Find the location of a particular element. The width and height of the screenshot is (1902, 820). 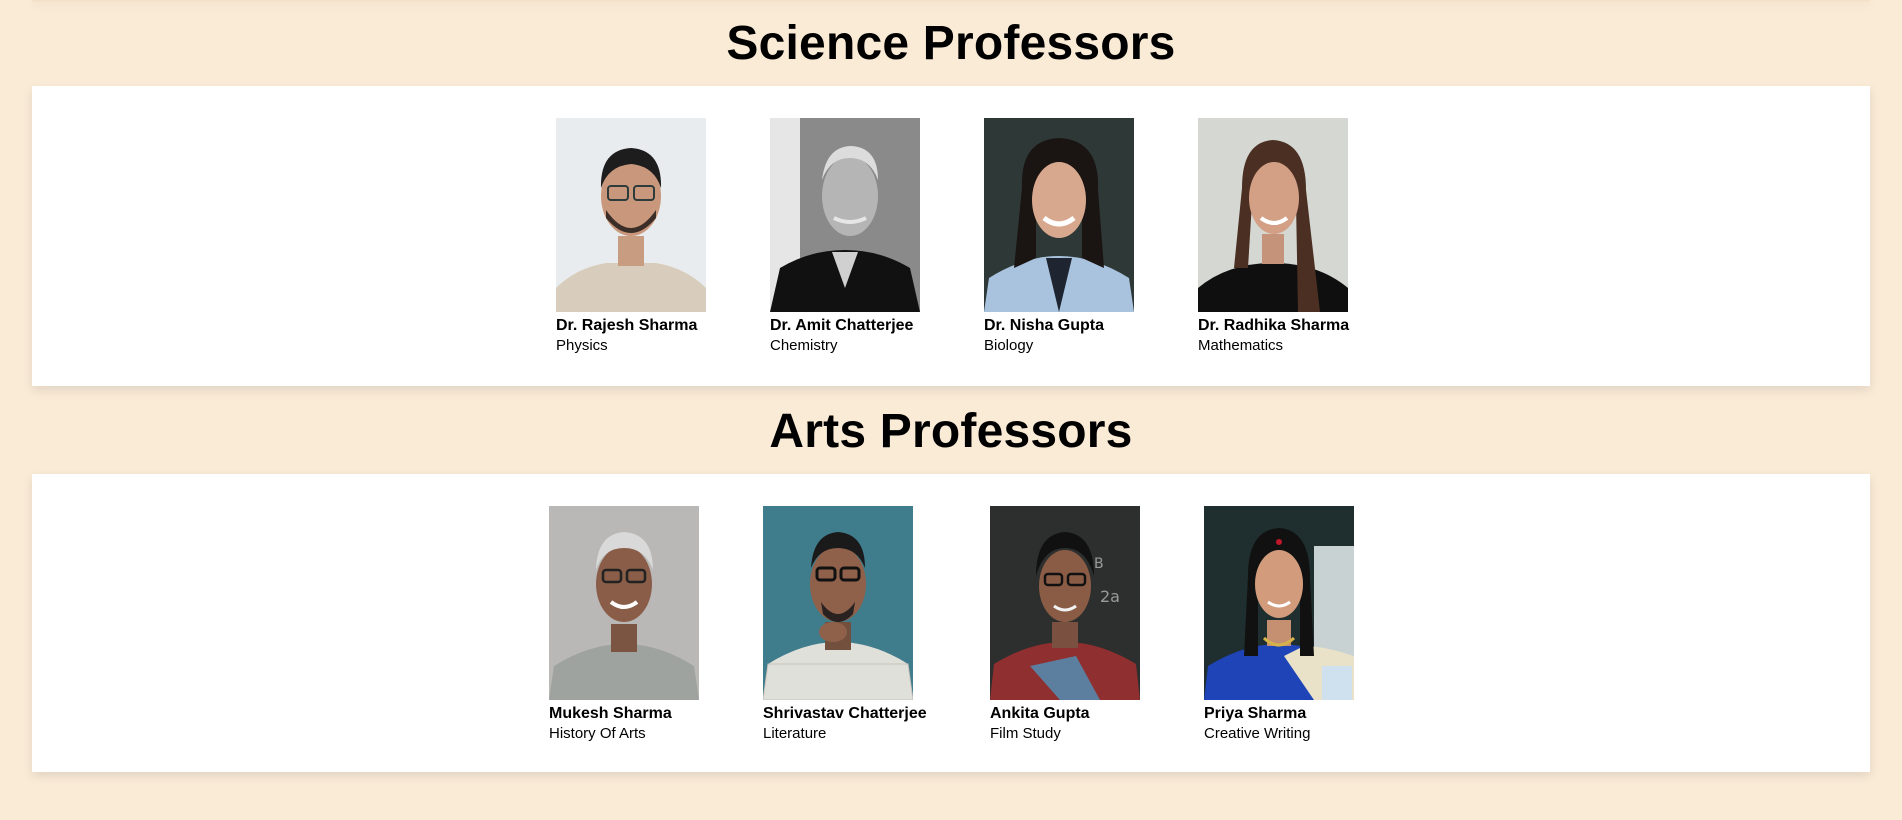

professor-name: Dr. Nisha Gupta is located at coordinates (1044, 325).